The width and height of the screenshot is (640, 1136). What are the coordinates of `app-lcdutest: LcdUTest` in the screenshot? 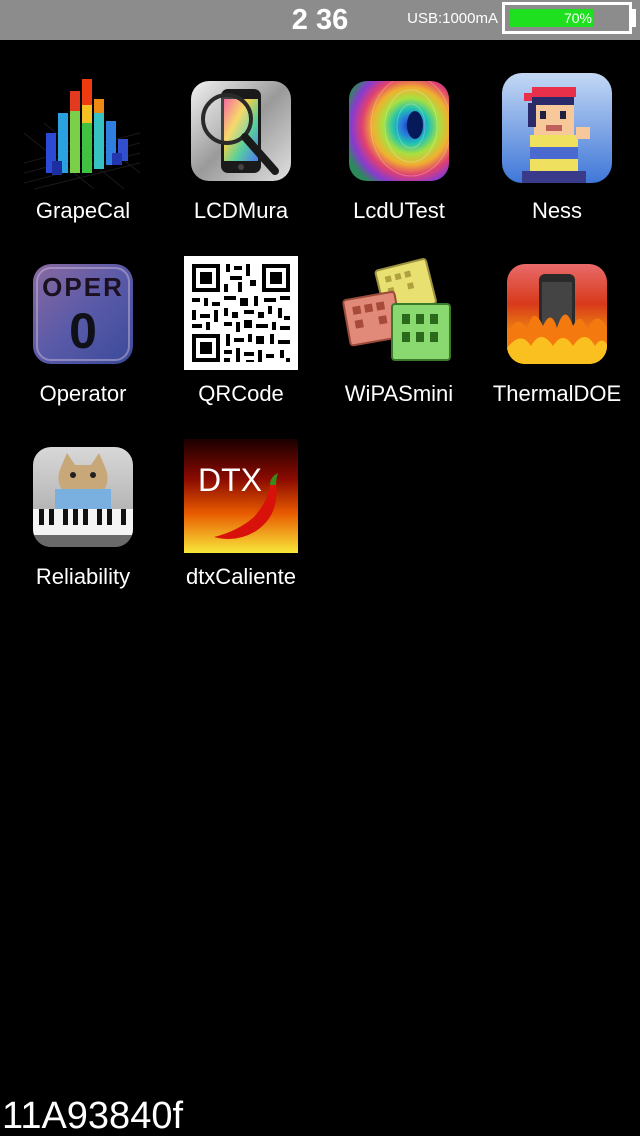 It's located at (399, 153).